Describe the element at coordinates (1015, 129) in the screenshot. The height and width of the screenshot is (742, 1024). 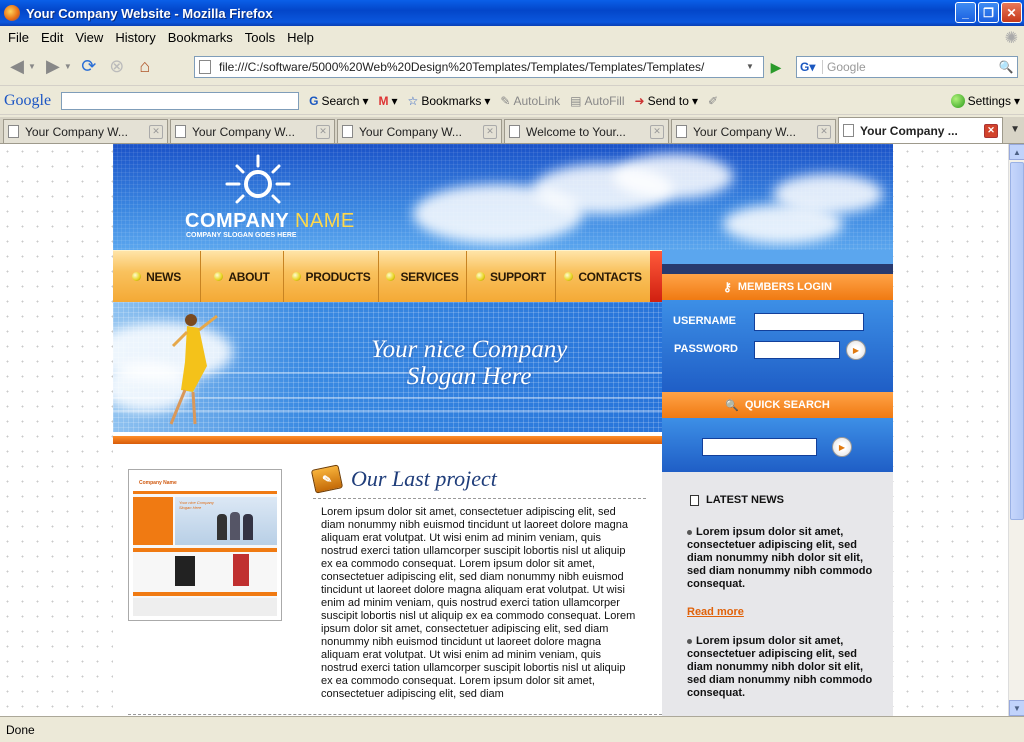
I see `tab-list-icon: ▼` at that location.